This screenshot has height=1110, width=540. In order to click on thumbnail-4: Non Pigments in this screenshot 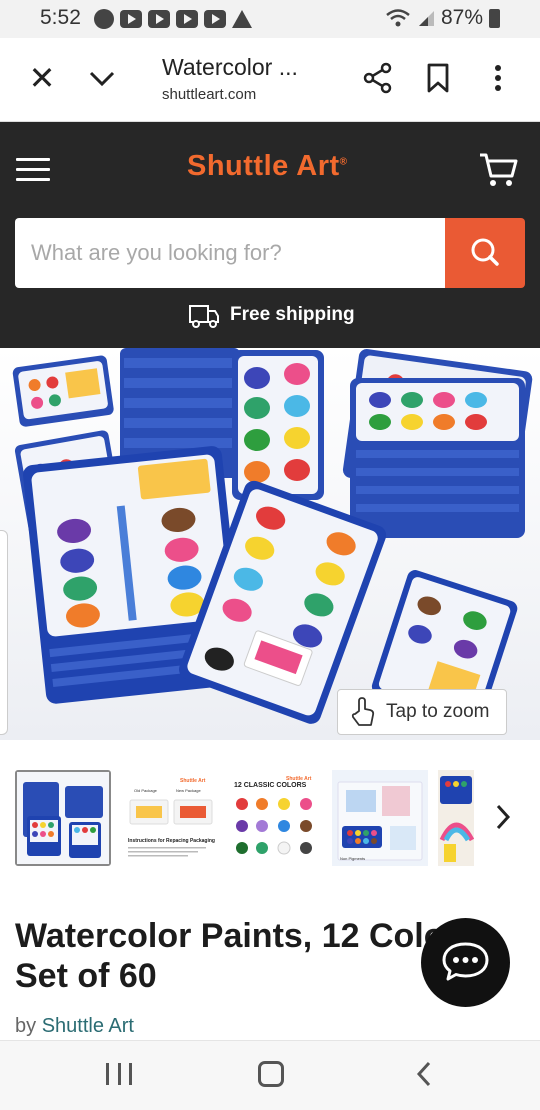, I will do `click(380, 818)`.